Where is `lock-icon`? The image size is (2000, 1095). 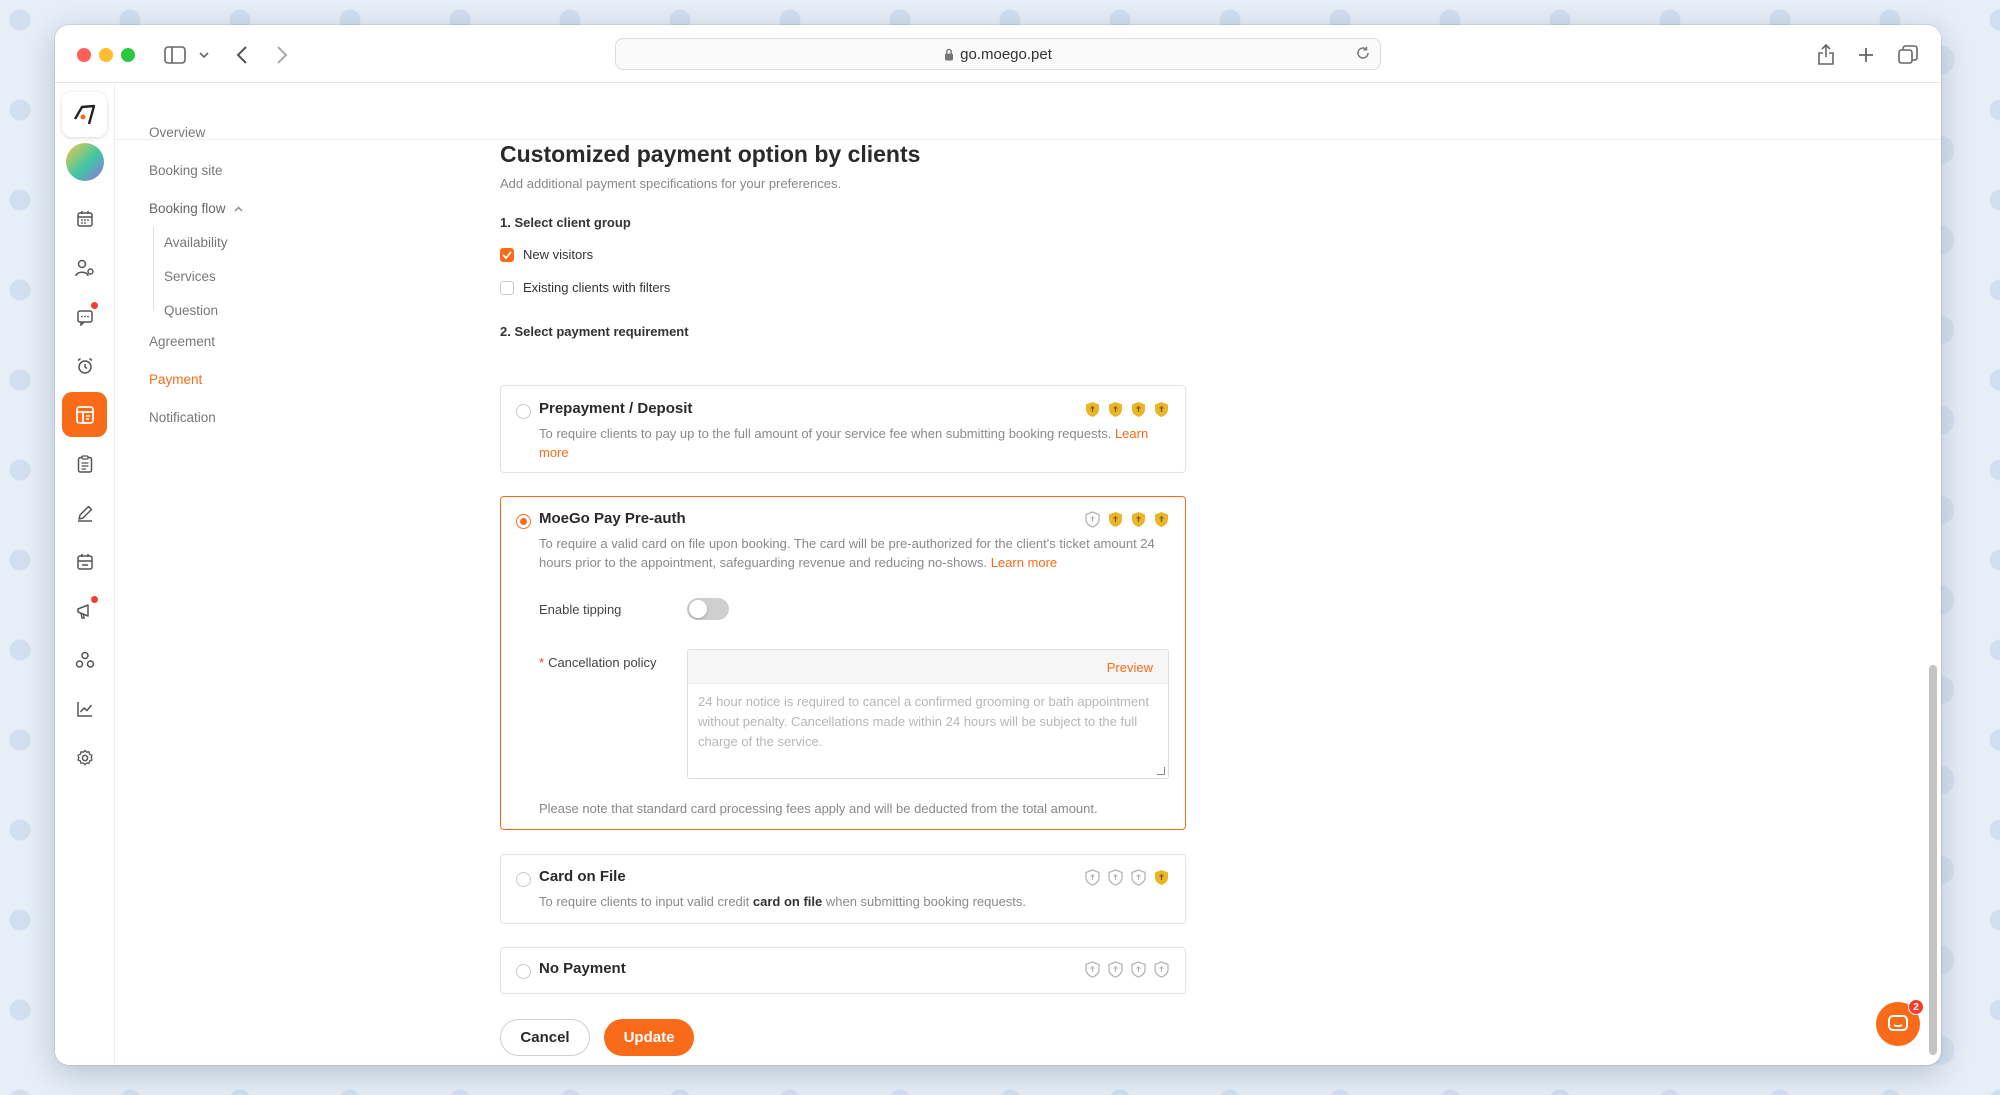 lock-icon is located at coordinates (949, 54).